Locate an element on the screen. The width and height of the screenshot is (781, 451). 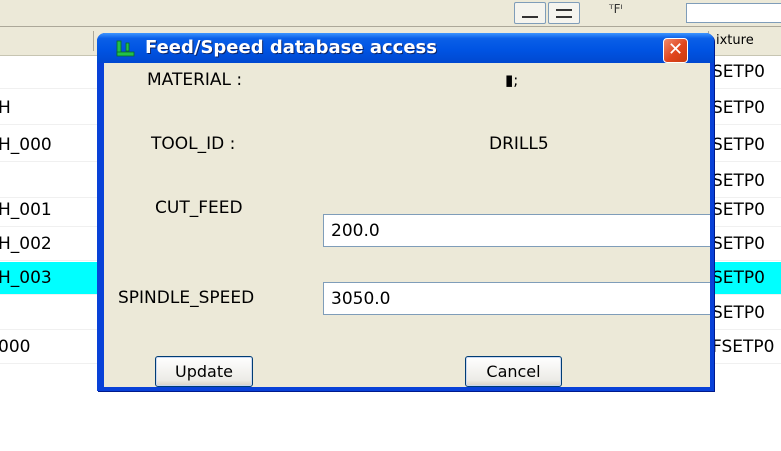
table-cell-name: H_002 is located at coordinates (26, 244).